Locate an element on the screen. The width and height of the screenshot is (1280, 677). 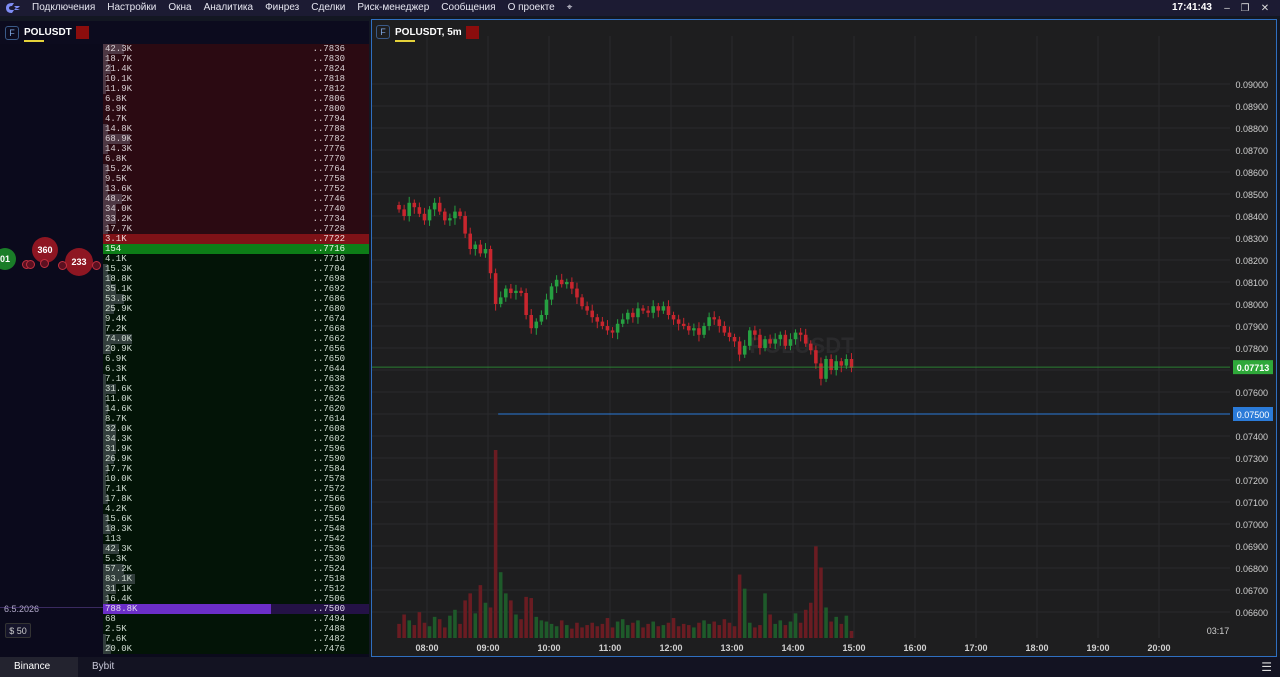
ladder-row: 83.1K ..7518 is located at coordinates (236, 579).